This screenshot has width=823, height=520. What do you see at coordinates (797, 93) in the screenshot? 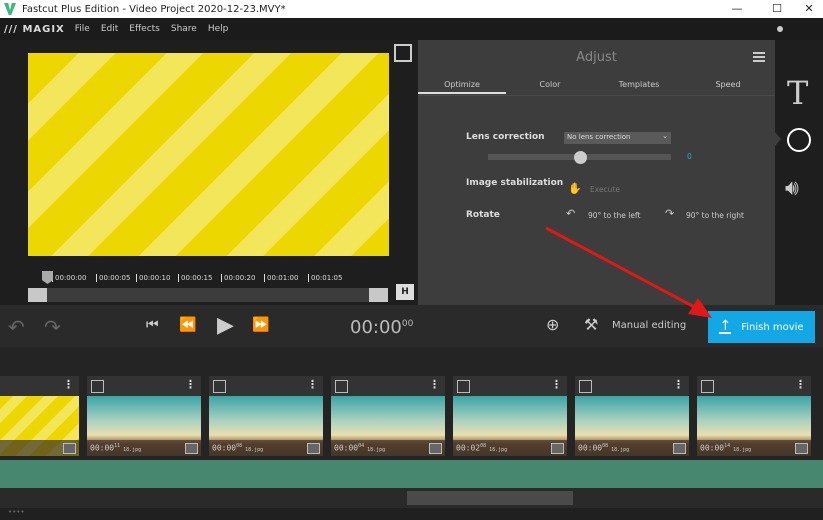
I see `text-tool-icon: T` at bounding box center [797, 93].